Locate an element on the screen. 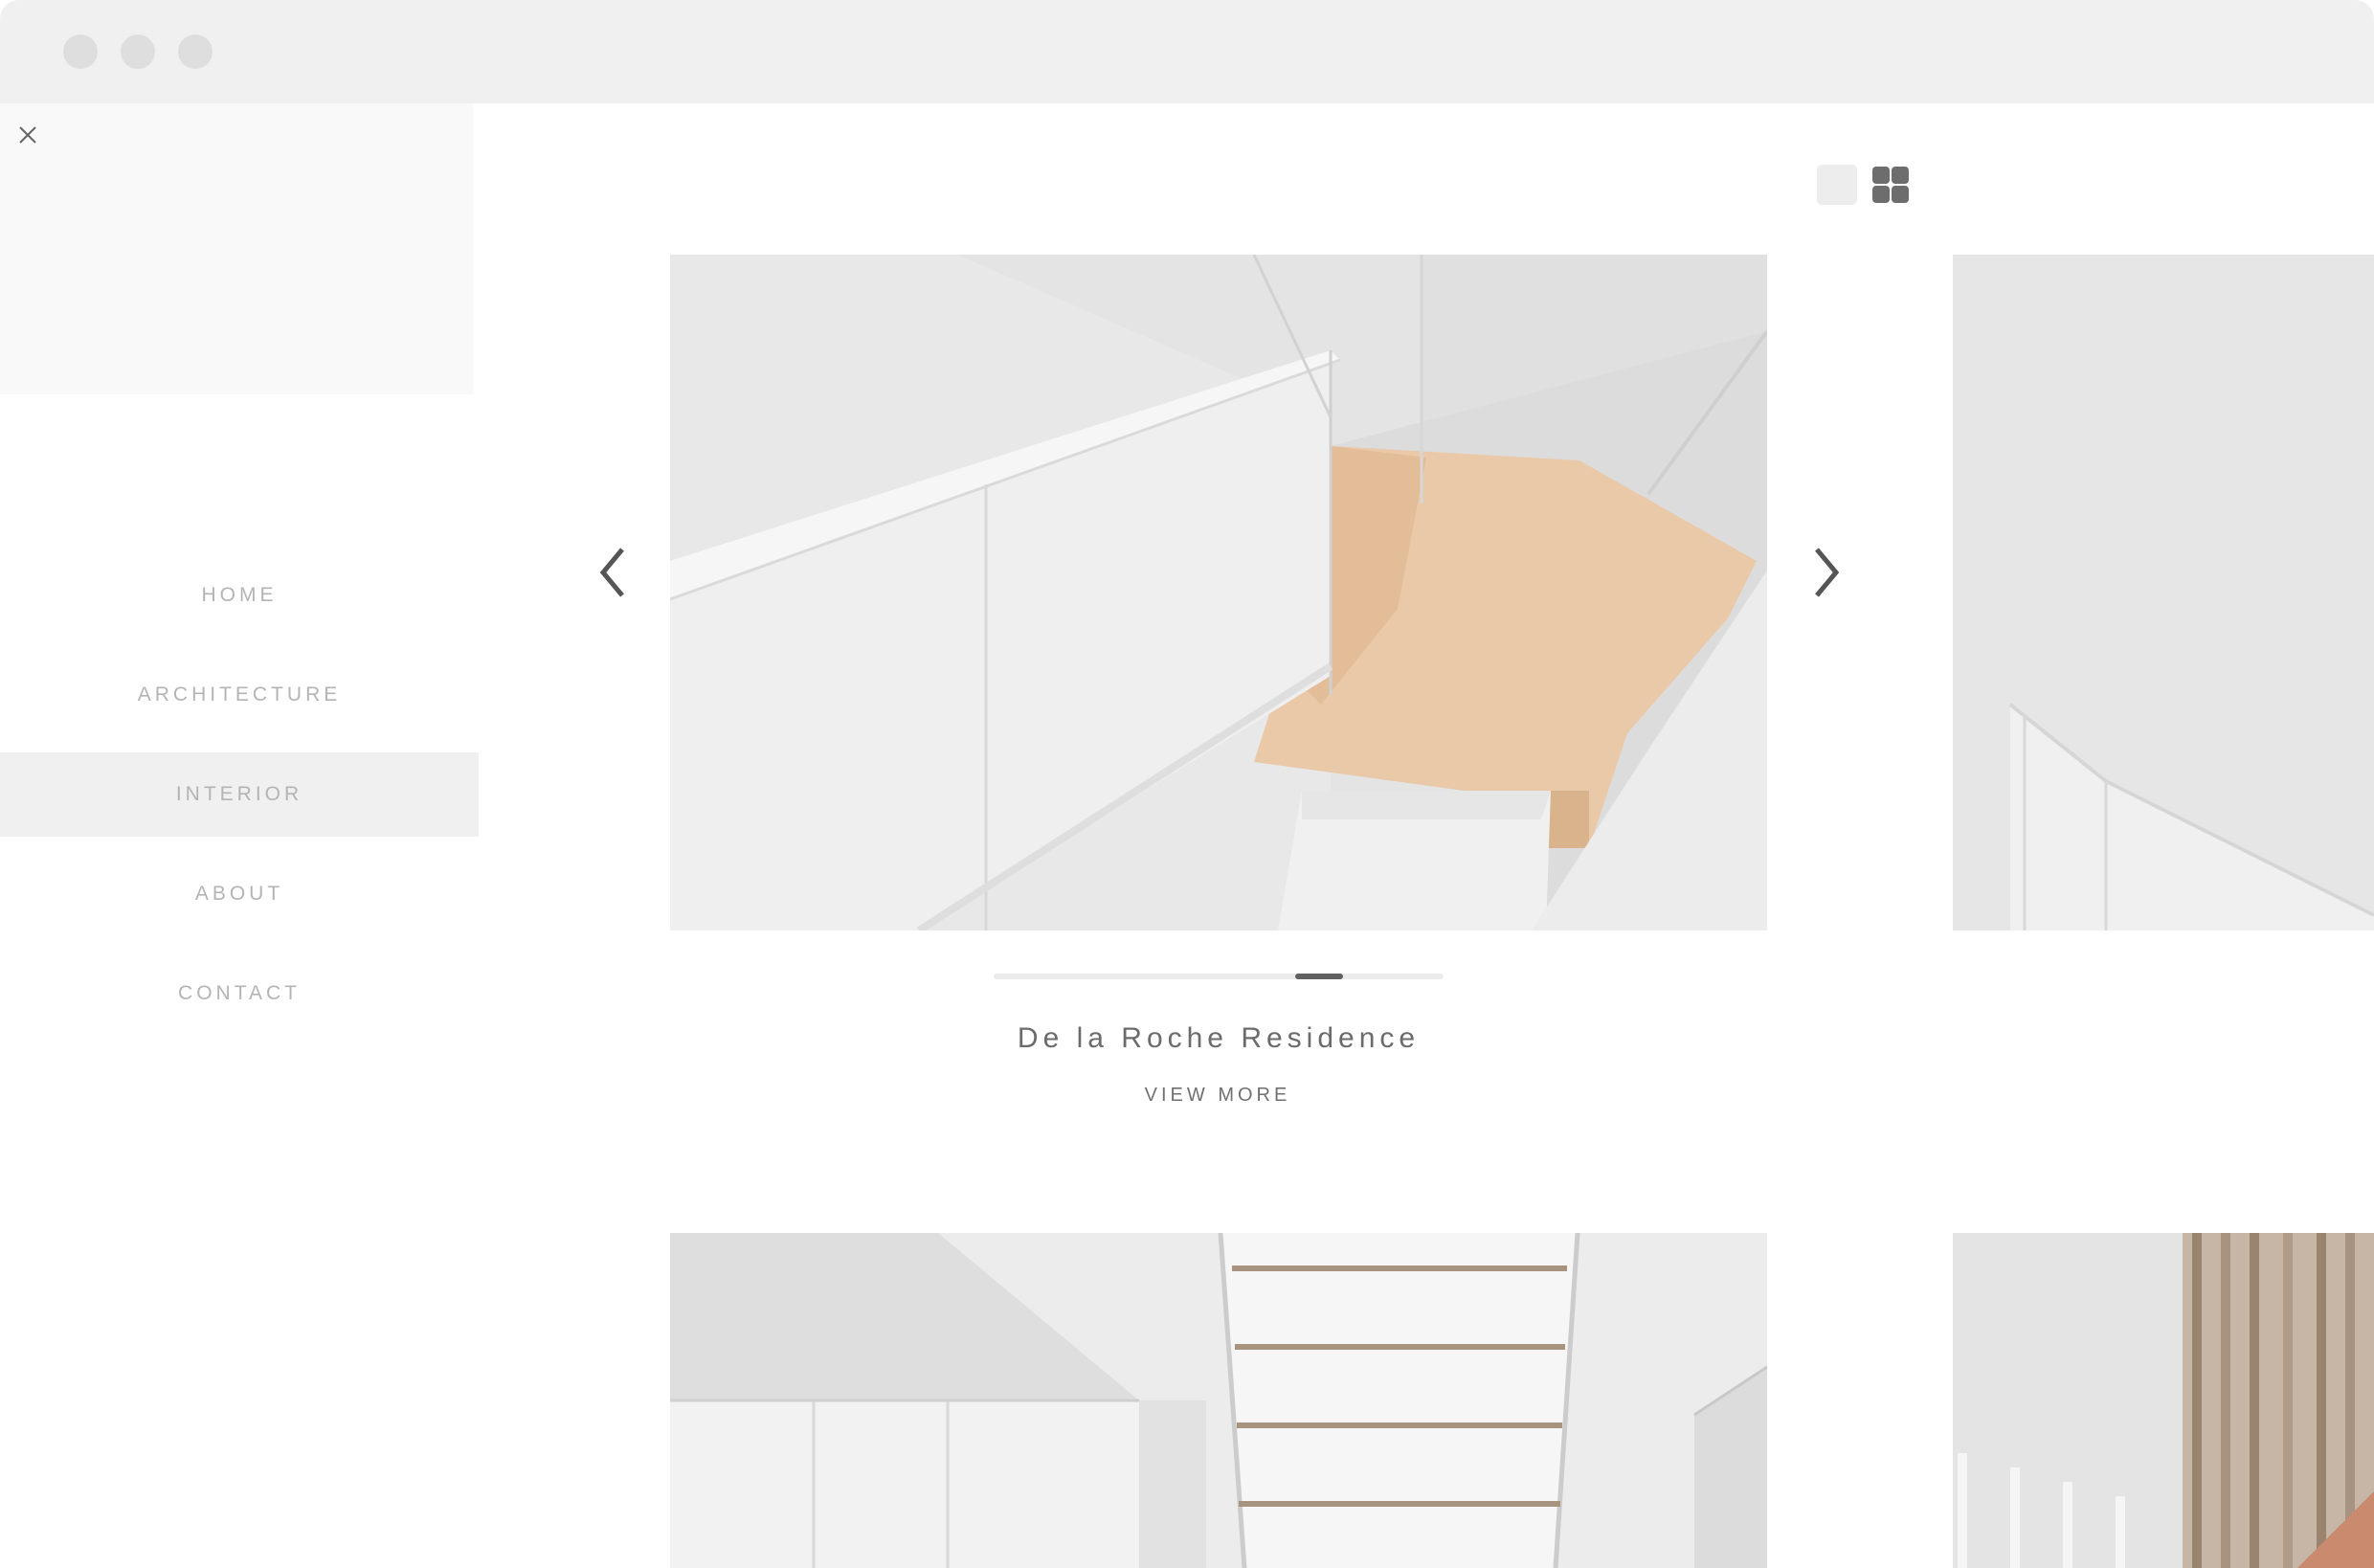 The width and height of the screenshot is (2374, 1568). single-view-icon is located at coordinates (1837, 185).